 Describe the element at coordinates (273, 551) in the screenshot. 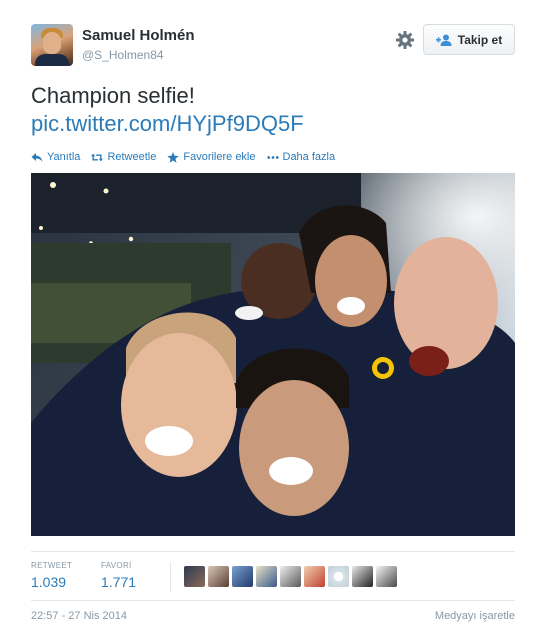

I see `stats-top-divider` at that location.